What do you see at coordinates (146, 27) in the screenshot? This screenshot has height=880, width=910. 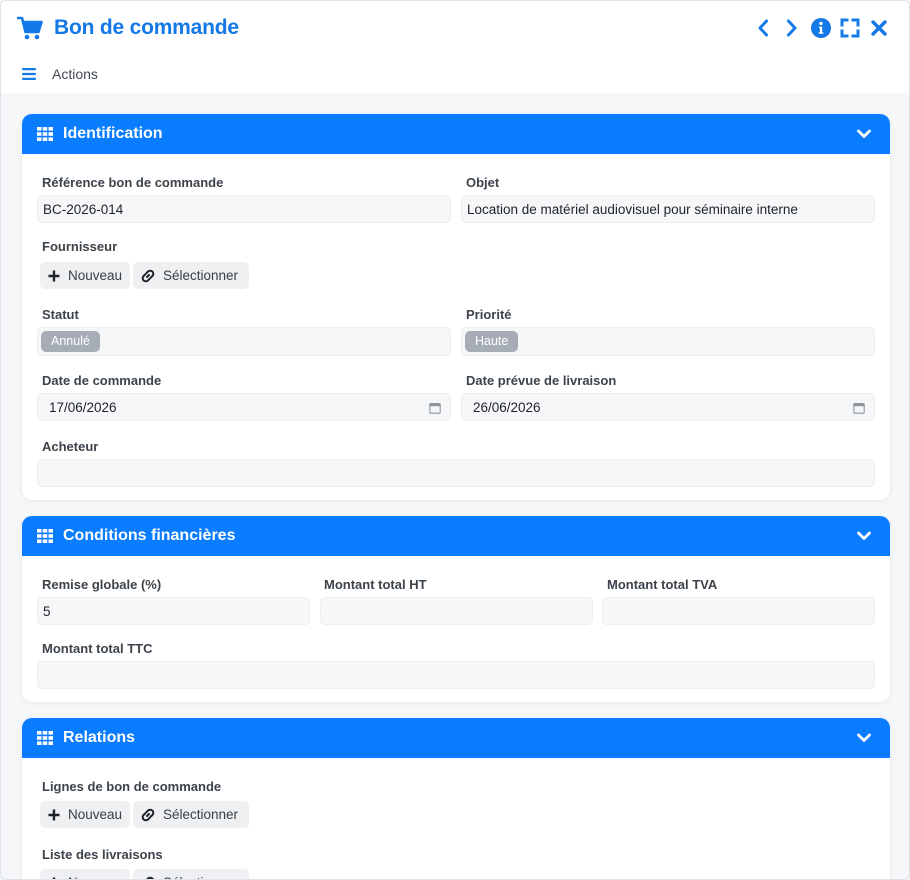 I see `window-title: Bon de commande` at bounding box center [146, 27].